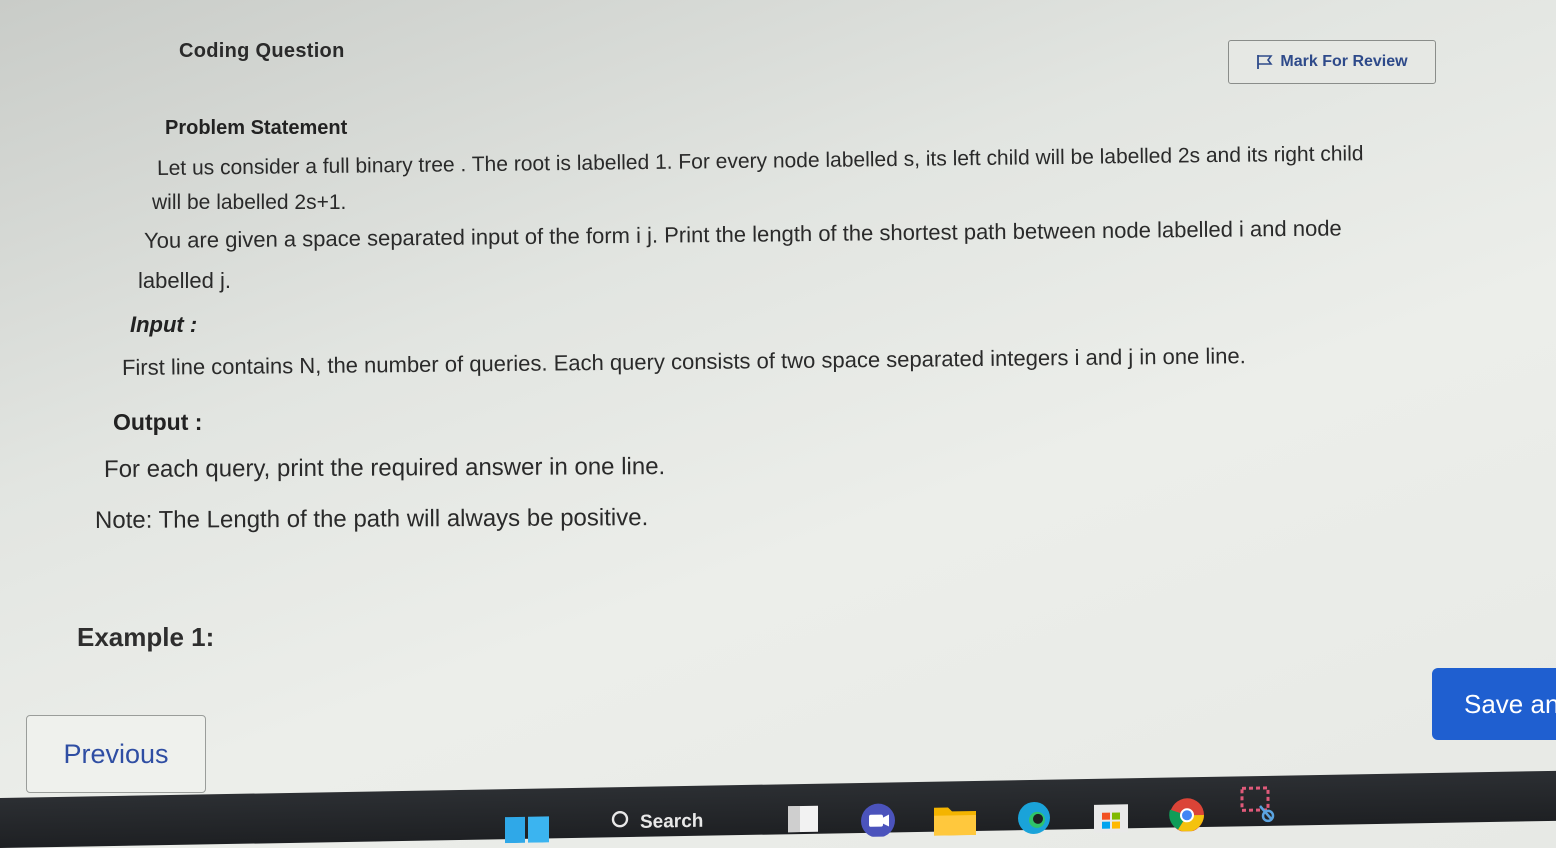  I want to click on task-view-icon, so click(804, 818).